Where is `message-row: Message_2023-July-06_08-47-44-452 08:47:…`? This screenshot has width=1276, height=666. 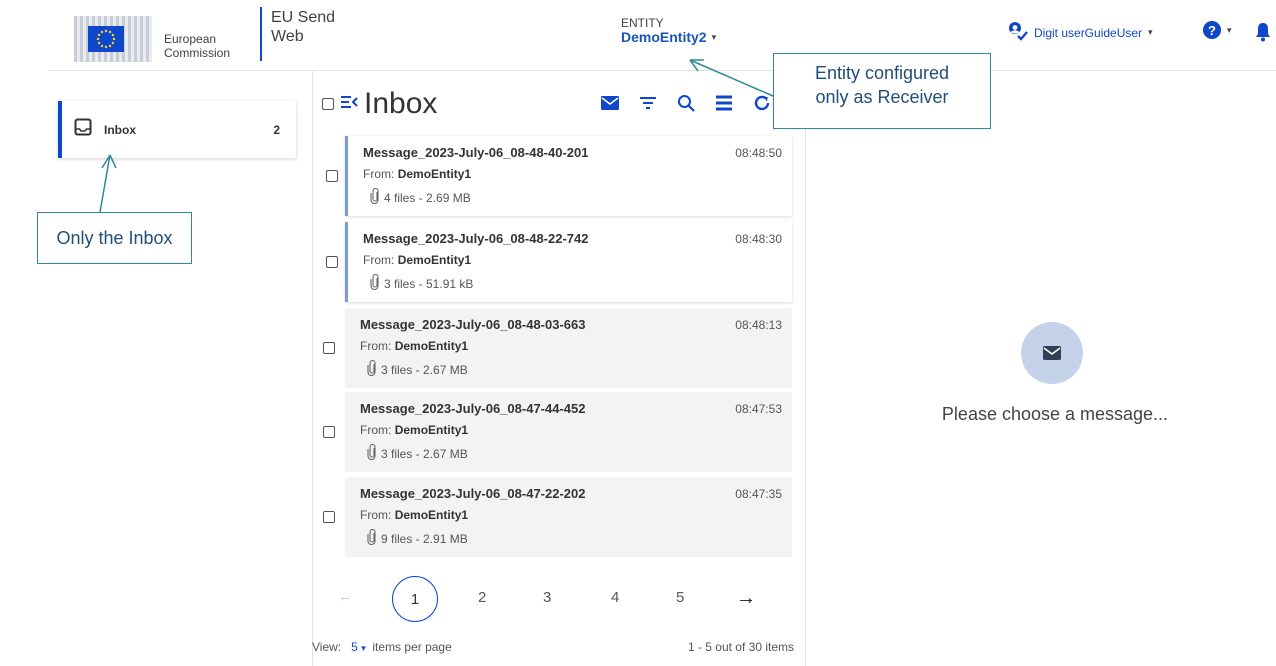
message-row: Message_2023-July-06_08-47-44-452 08:47:… is located at coordinates (557, 432).